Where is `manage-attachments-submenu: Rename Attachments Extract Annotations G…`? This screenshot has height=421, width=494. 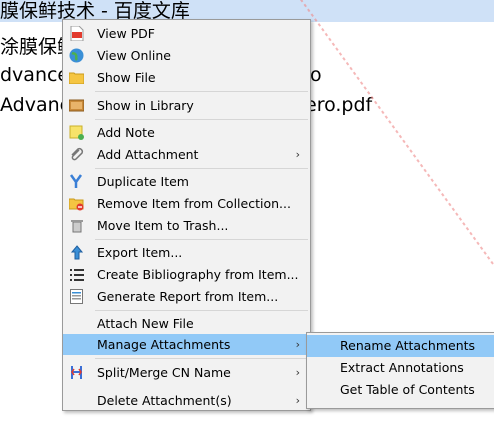
manage-attachments-submenu: Rename Attachments Extract Annotations G… is located at coordinates (400, 370).